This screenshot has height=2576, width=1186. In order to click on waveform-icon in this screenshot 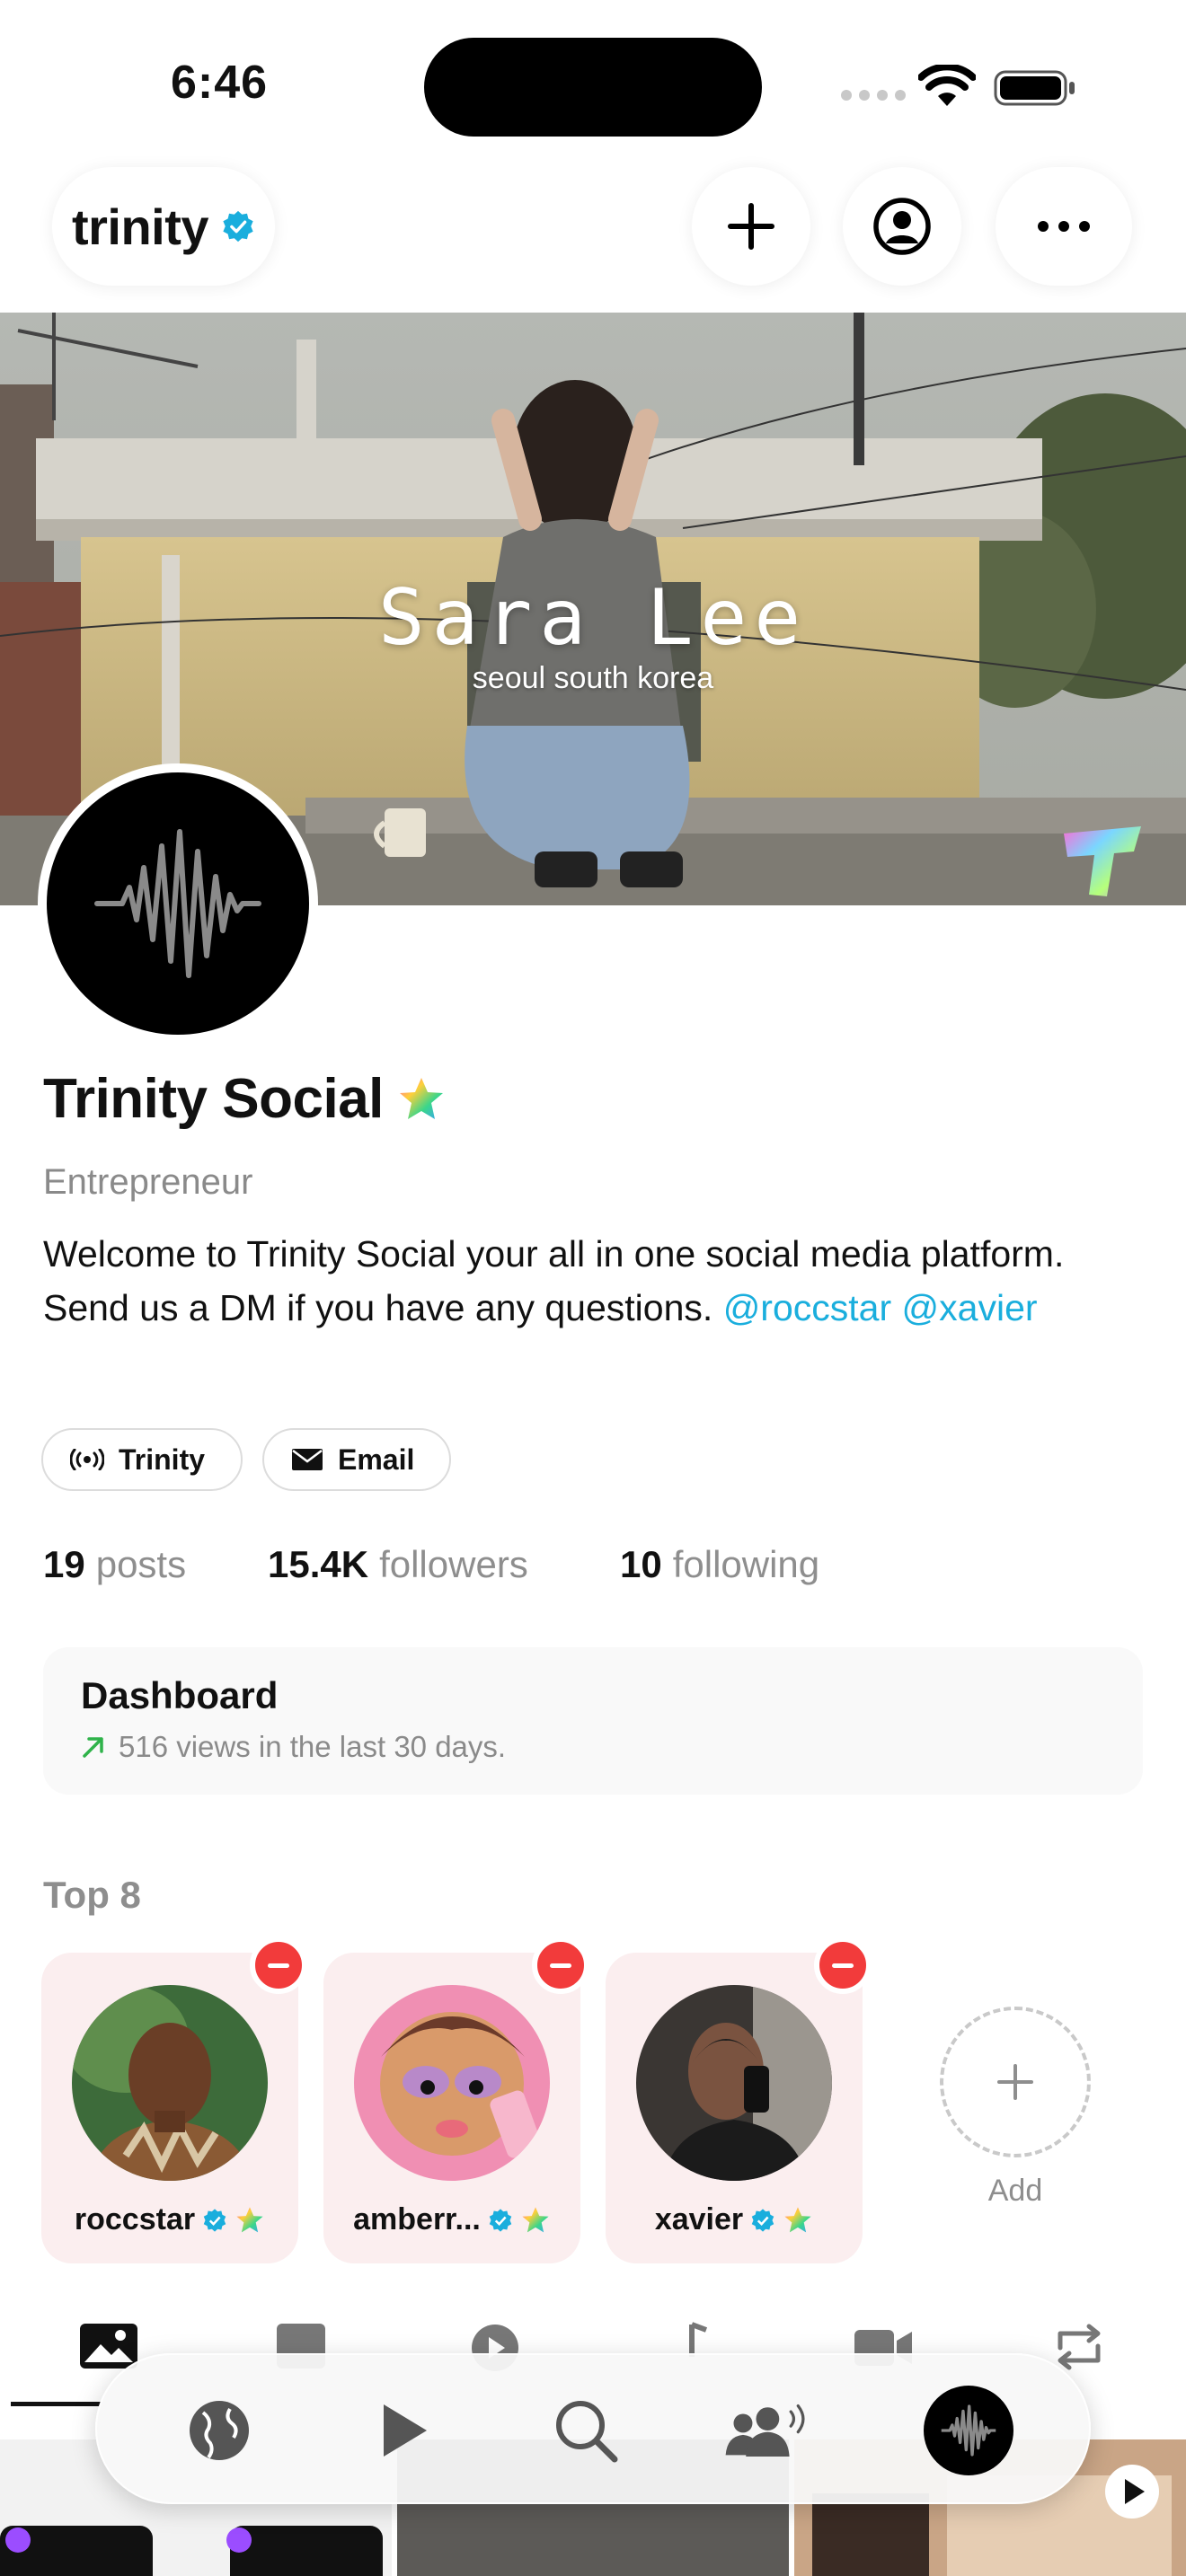, I will do `click(177, 903)`.